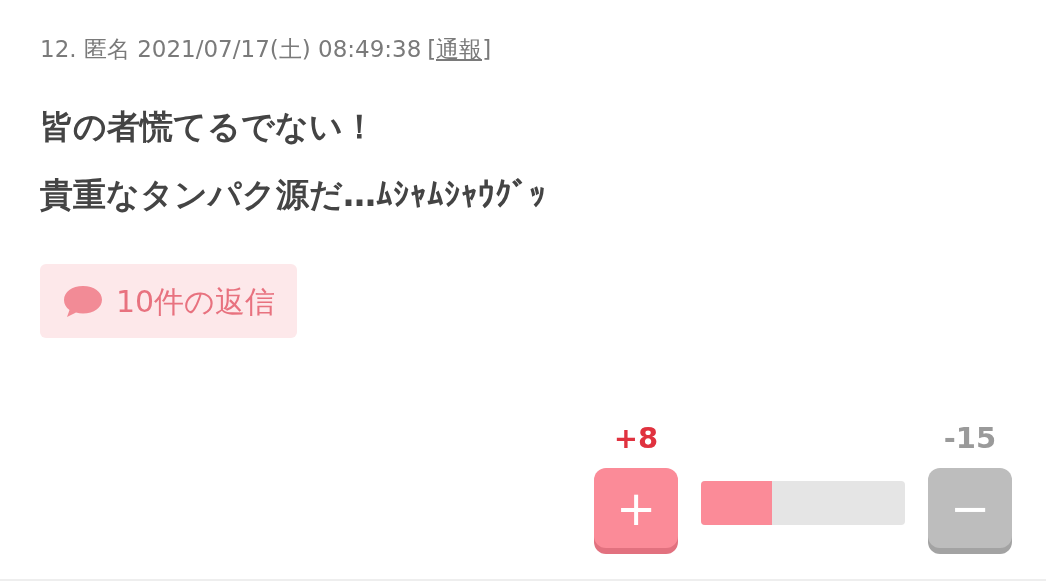 The image size is (1046, 583). What do you see at coordinates (970, 438) in the screenshot?
I see `minus-vote-count: -15` at bounding box center [970, 438].